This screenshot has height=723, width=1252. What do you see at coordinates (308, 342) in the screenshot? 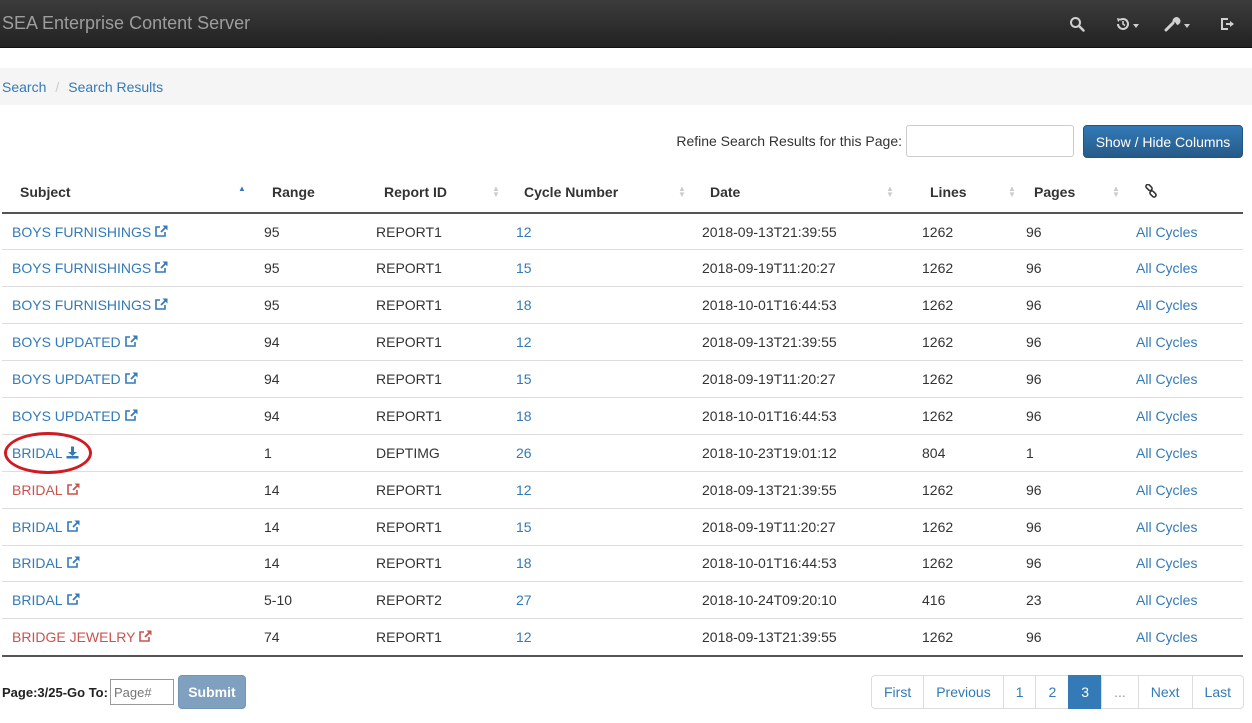
I see `cell-range: 94` at bounding box center [308, 342].